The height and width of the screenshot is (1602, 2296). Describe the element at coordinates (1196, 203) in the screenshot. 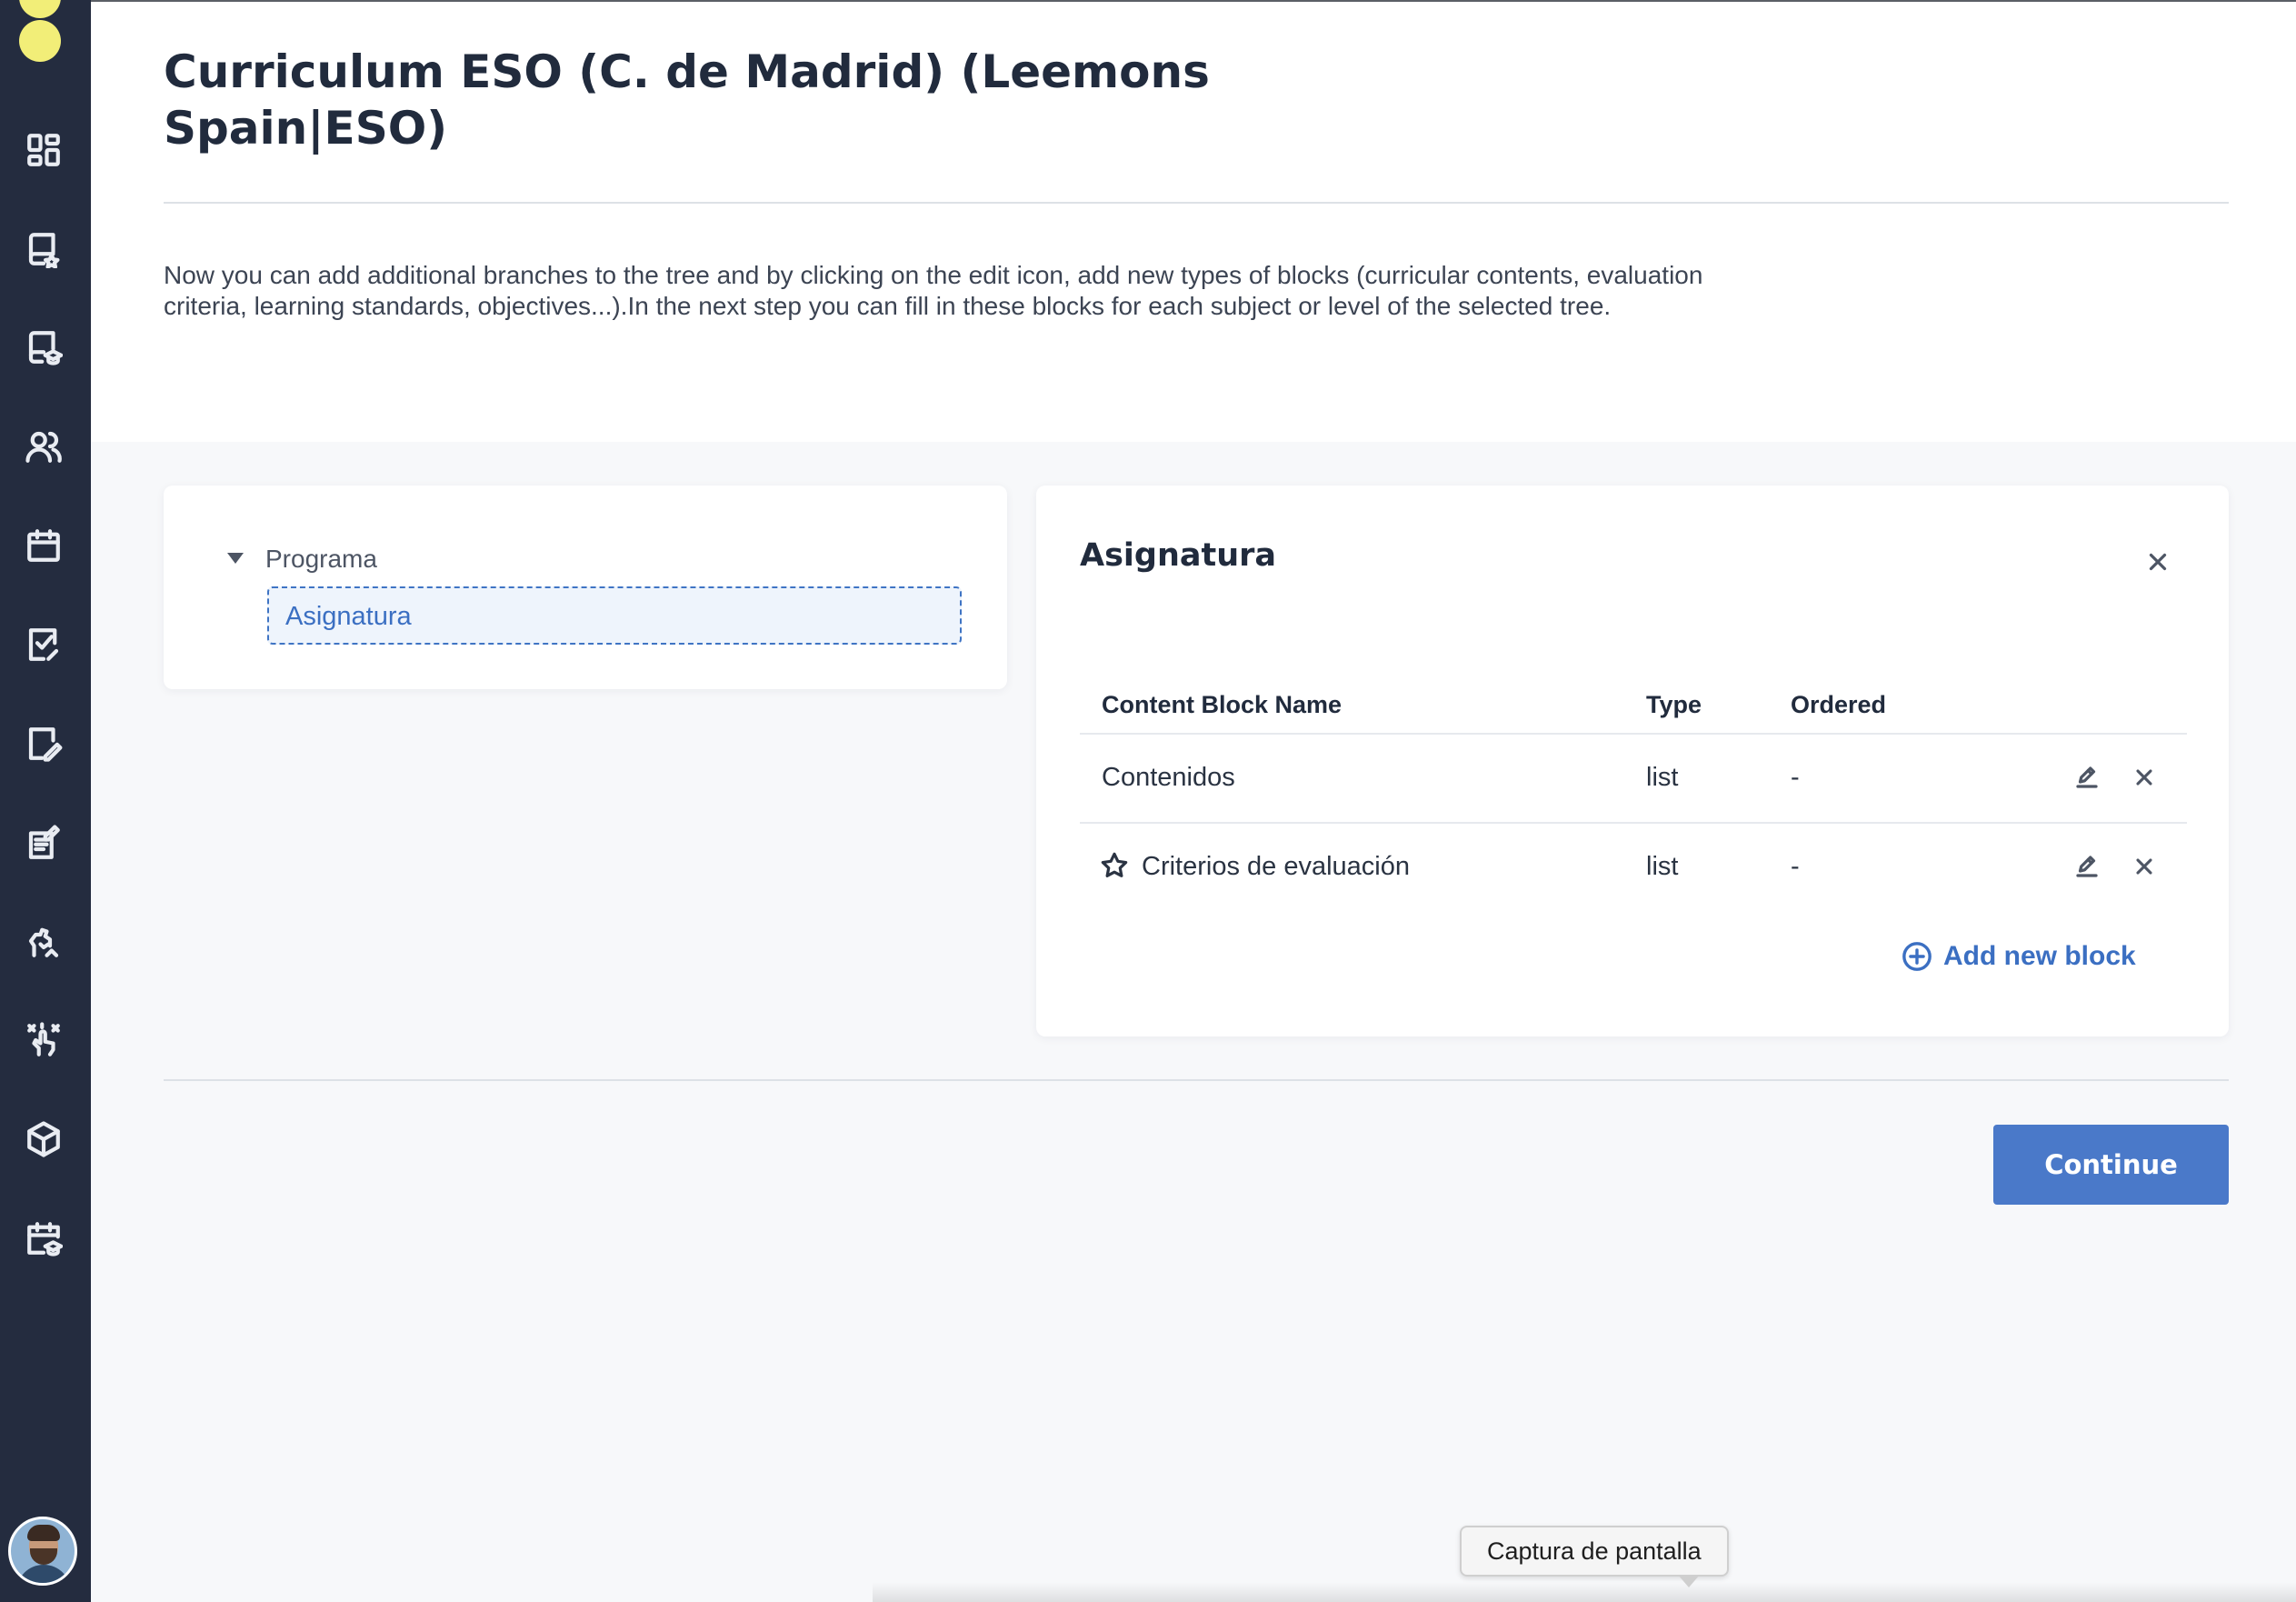

I see `header-divider` at that location.